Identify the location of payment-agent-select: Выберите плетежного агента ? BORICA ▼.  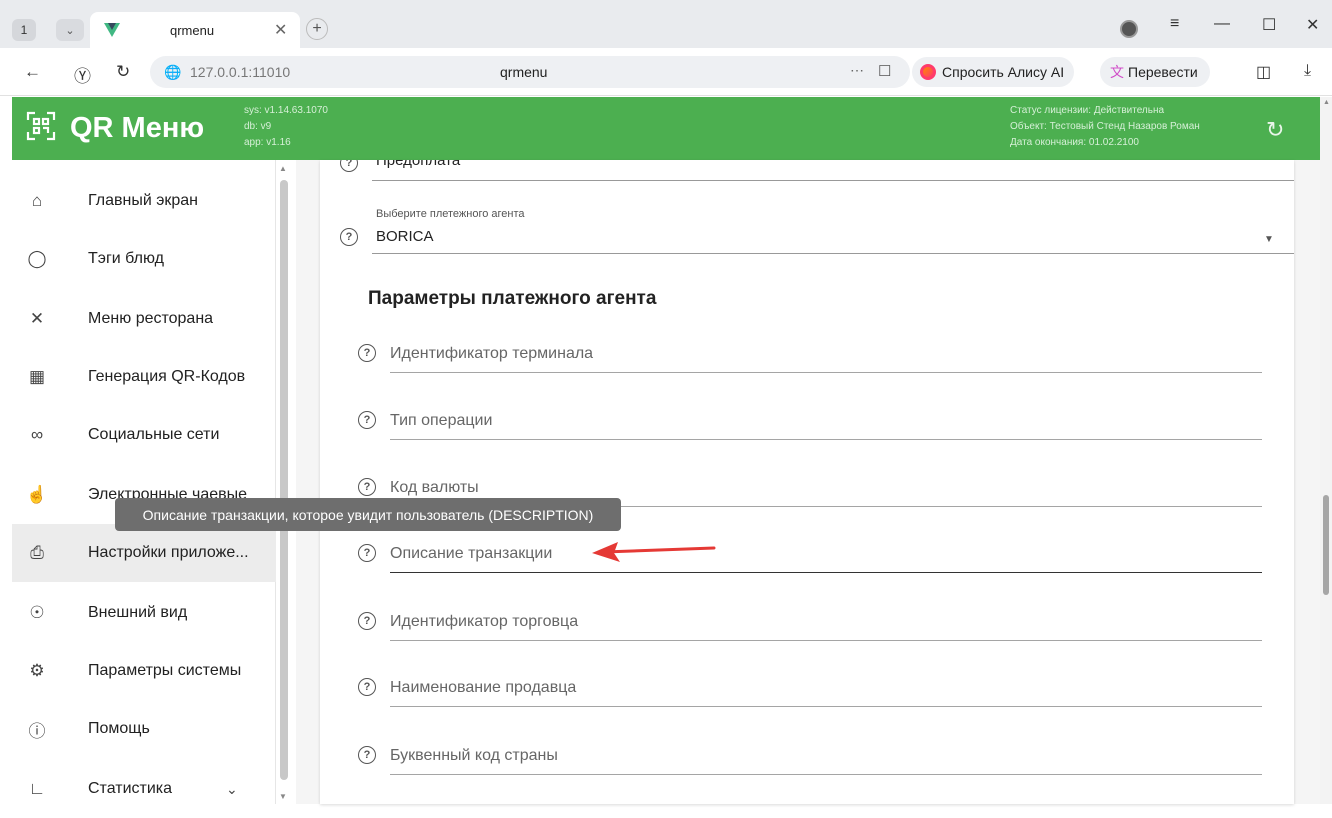
(817, 231).